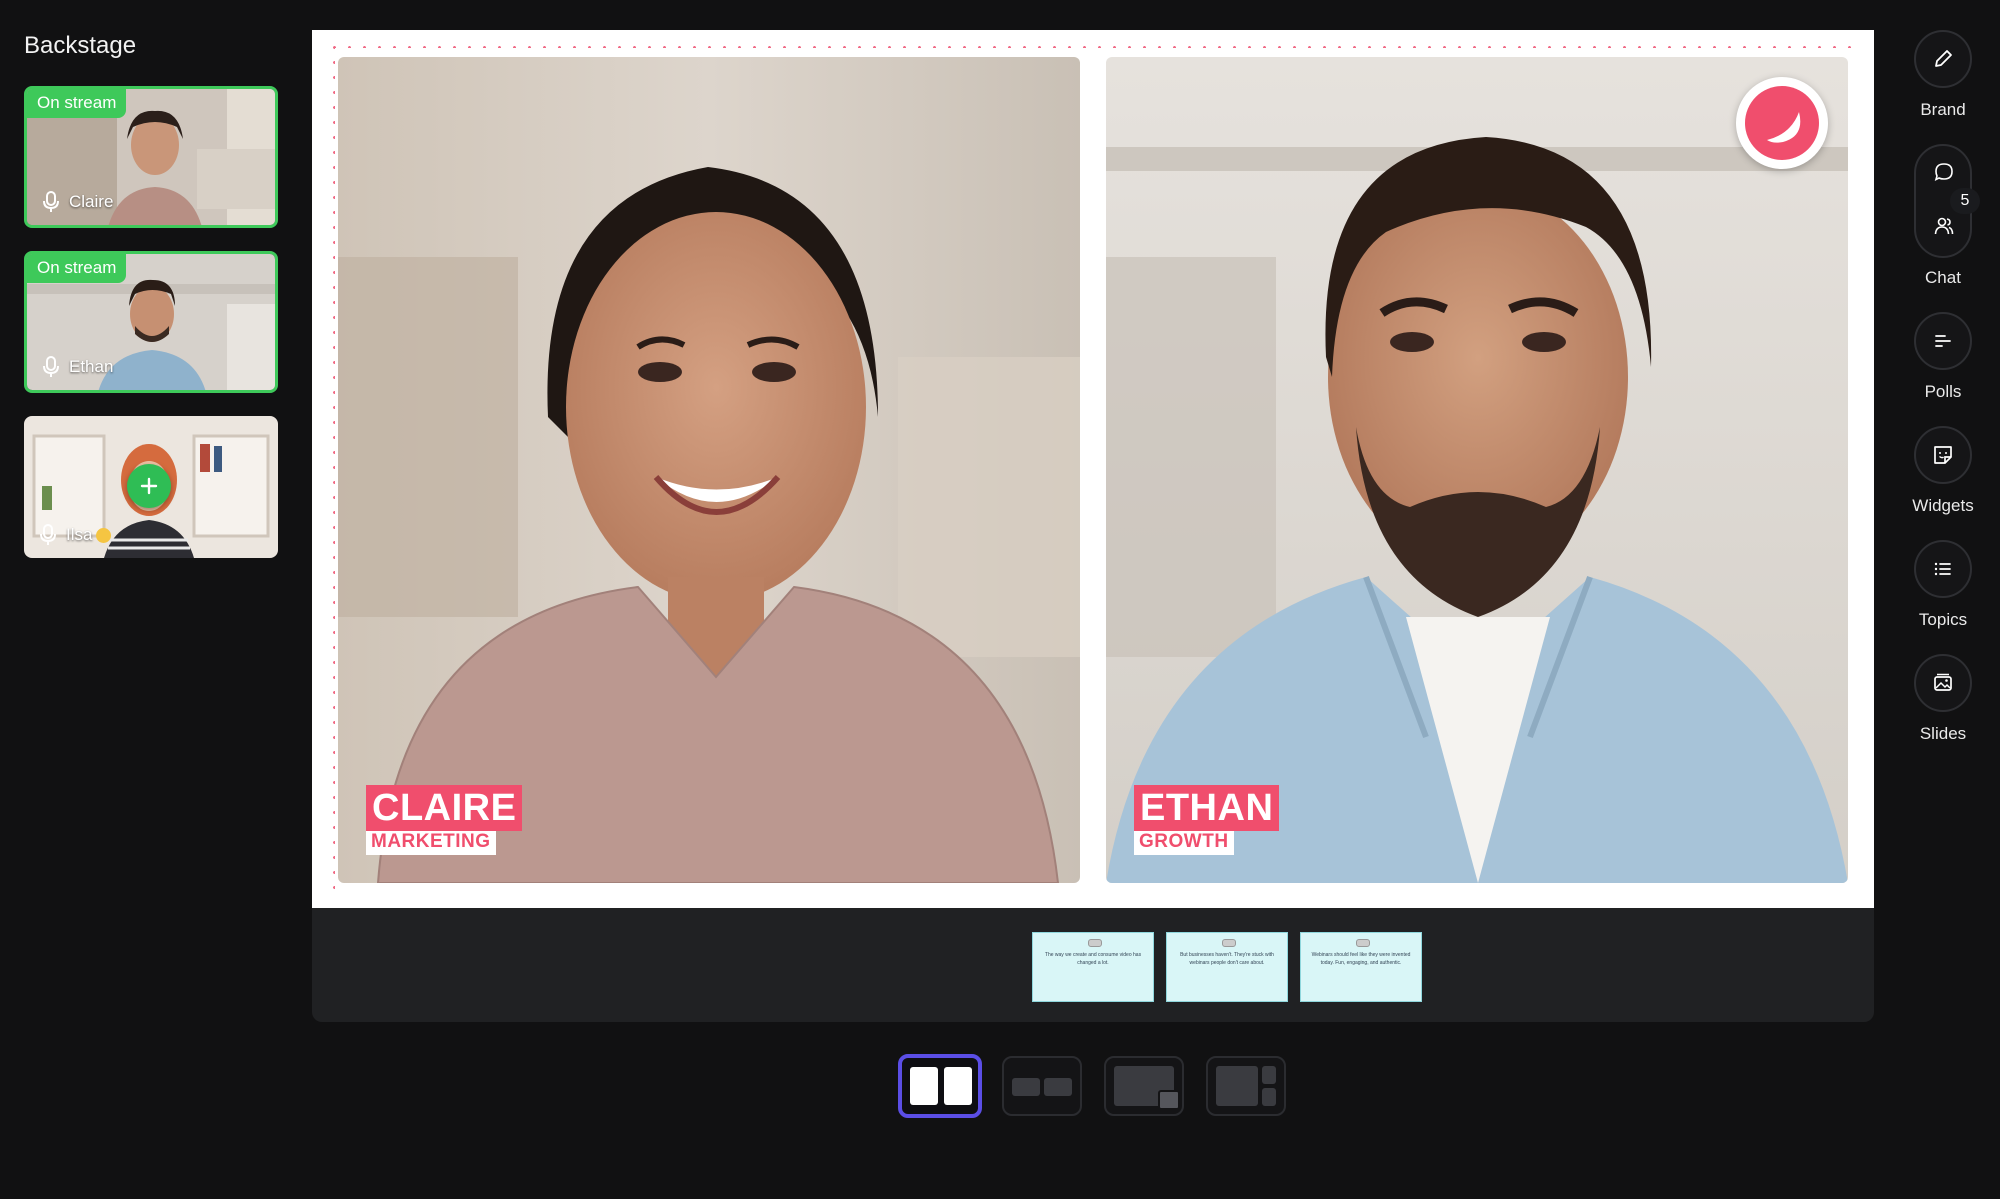 The image size is (2000, 1199). Describe the element at coordinates (80, 45) in the screenshot. I see `backstage-title: Backstage` at that location.